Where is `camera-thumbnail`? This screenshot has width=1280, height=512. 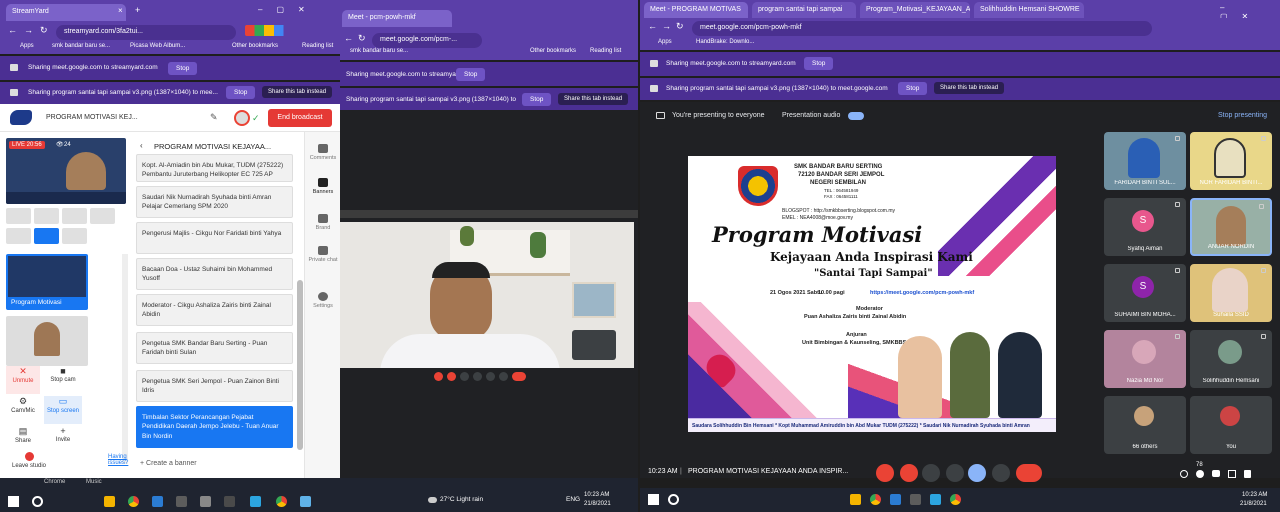
camera-thumbnail is located at coordinates (47, 341).